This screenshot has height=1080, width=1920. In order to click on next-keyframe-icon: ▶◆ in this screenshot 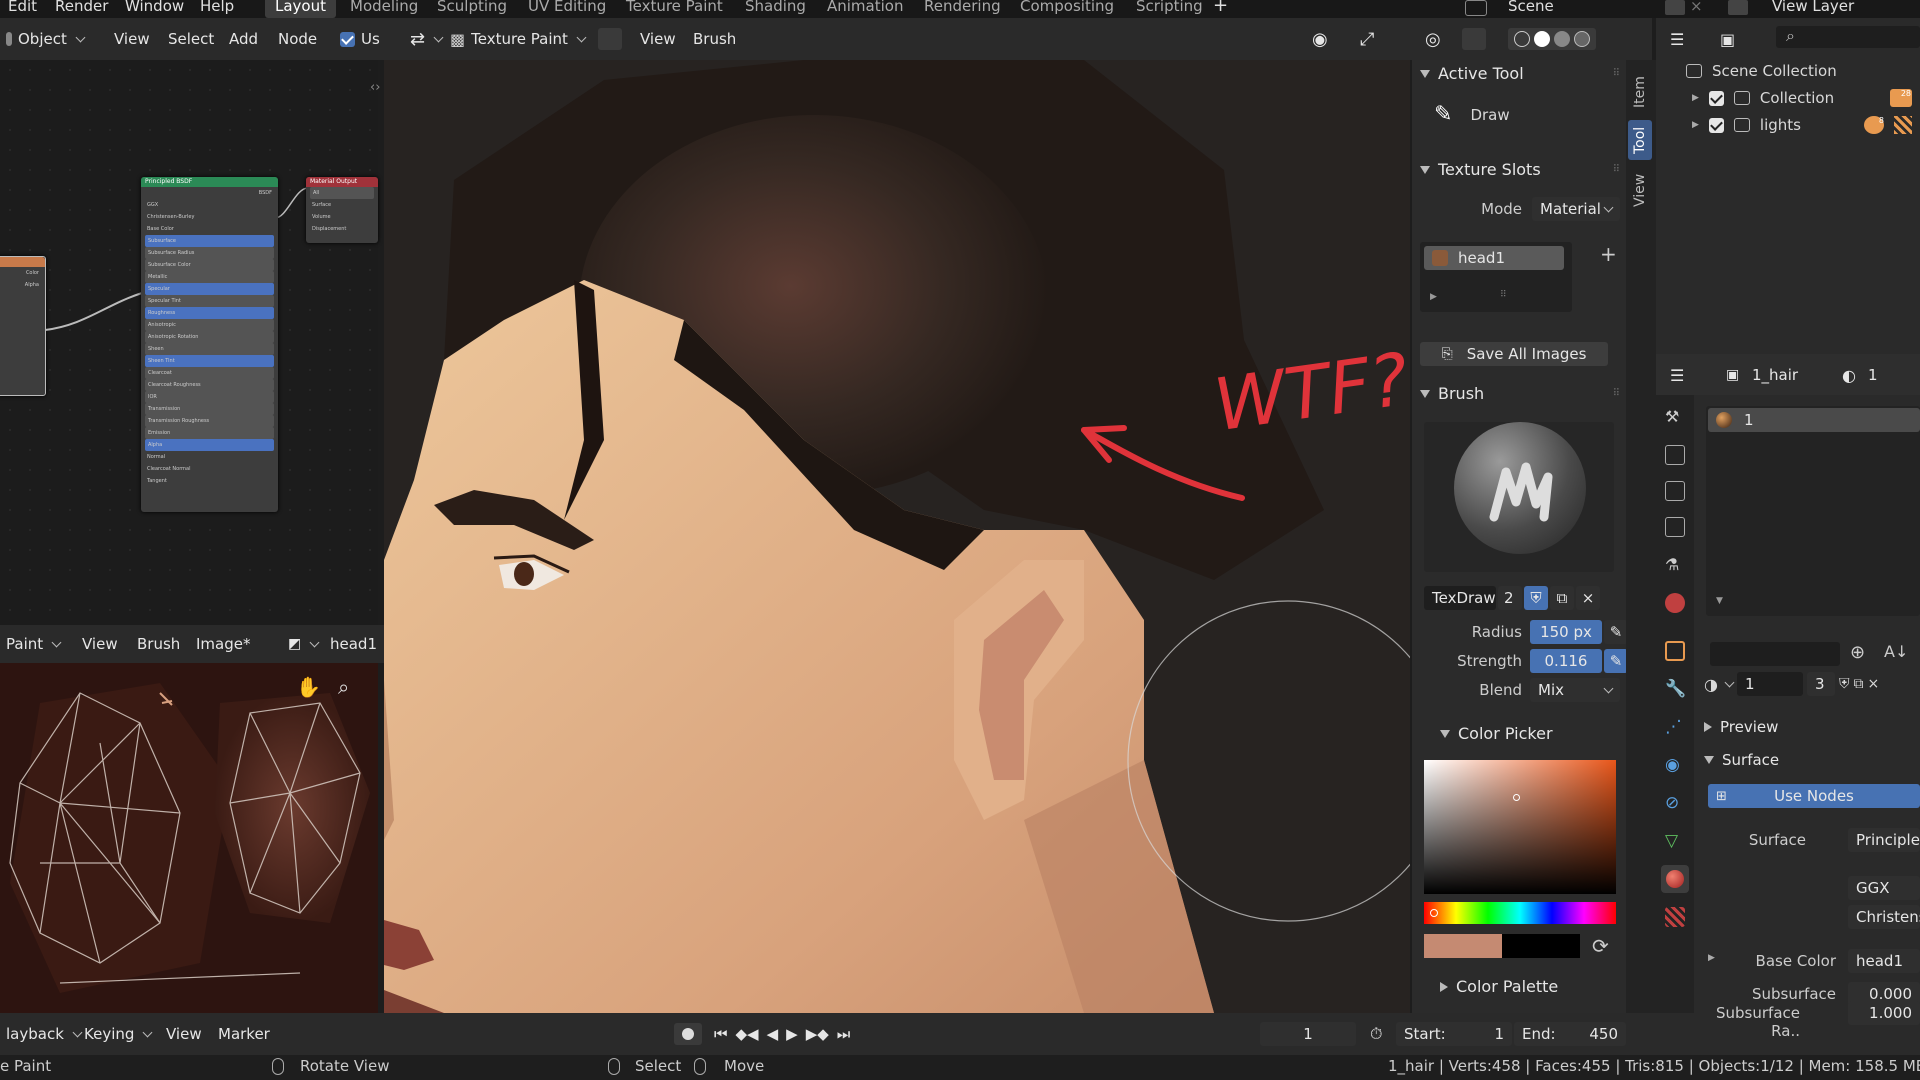, I will do `click(817, 1034)`.